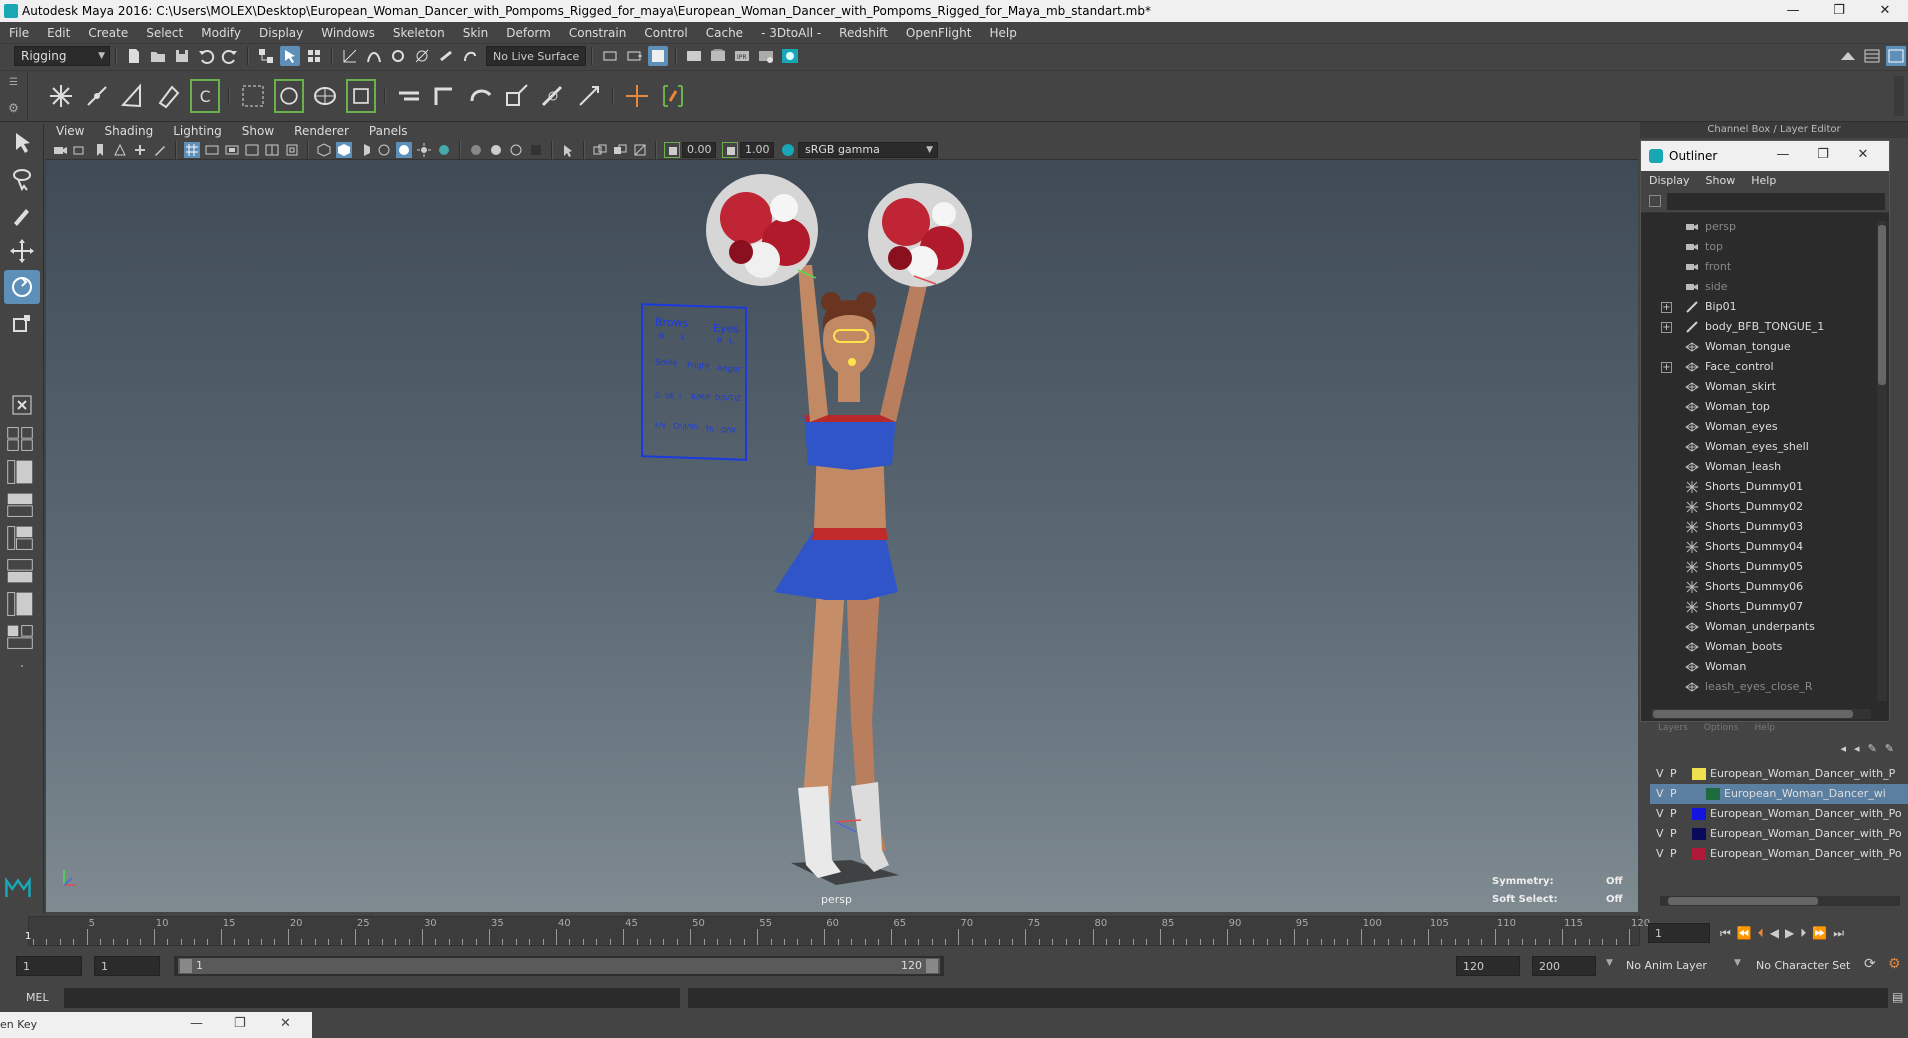 This screenshot has height=1038, width=1908. I want to click on lattice-icon, so click(253, 96).